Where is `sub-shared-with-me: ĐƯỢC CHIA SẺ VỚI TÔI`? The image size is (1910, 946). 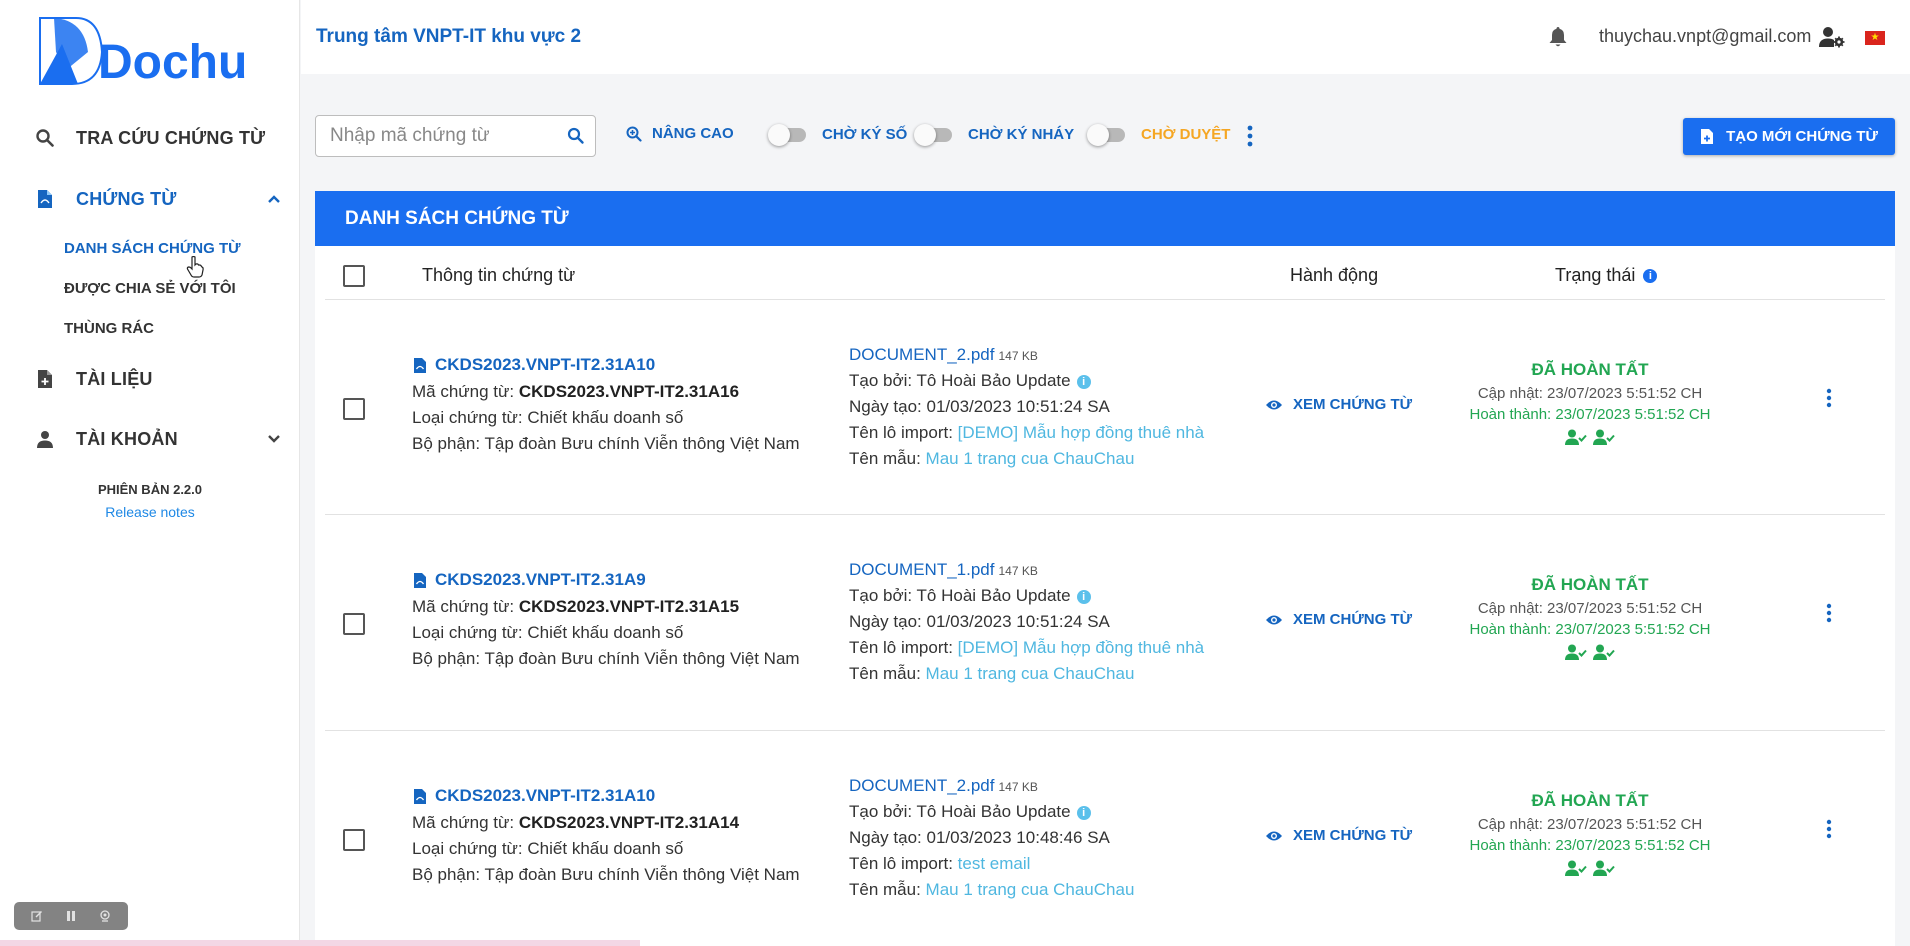
sub-shared-with-me: ĐƯỢC CHIA SẺ VỚI TÔI is located at coordinates (150, 288).